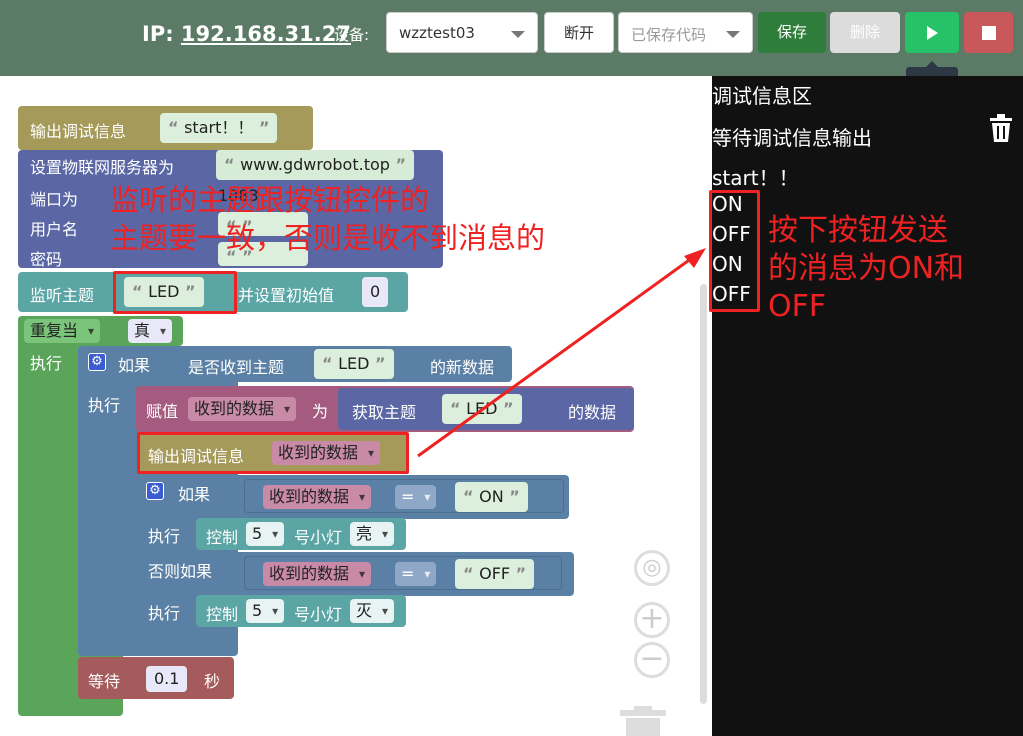 The image size is (1023, 736). I want to click on debug-log-line: start！！, so click(755, 178).